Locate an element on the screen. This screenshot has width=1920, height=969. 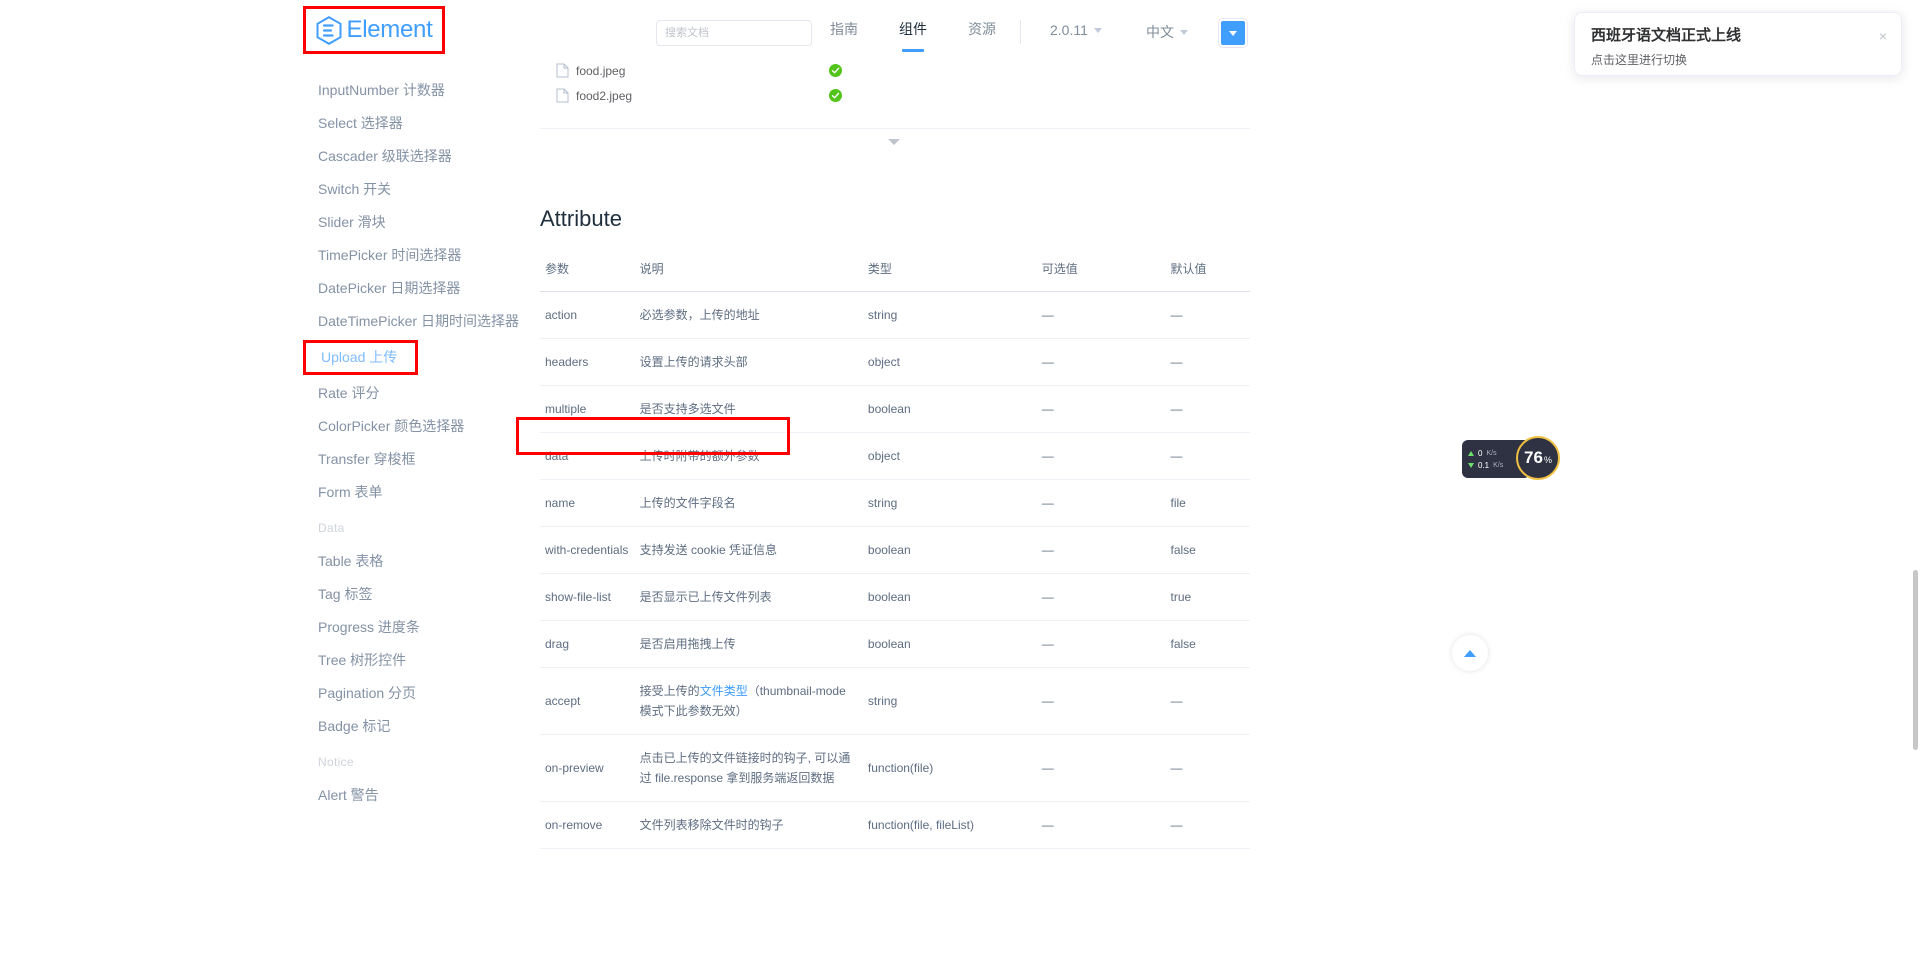
demo-expand-bar is located at coordinates (895, 147).